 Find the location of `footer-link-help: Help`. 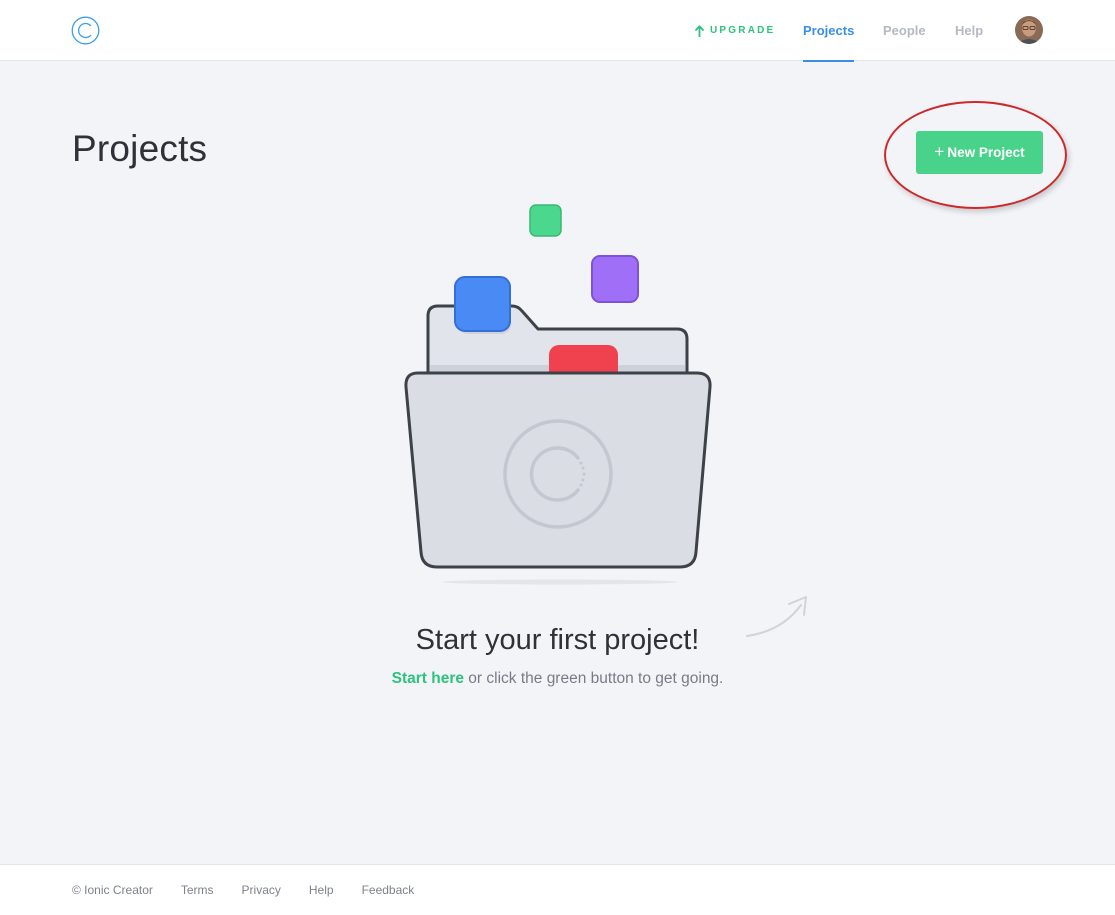

footer-link-help: Help is located at coordinates (321, 890).